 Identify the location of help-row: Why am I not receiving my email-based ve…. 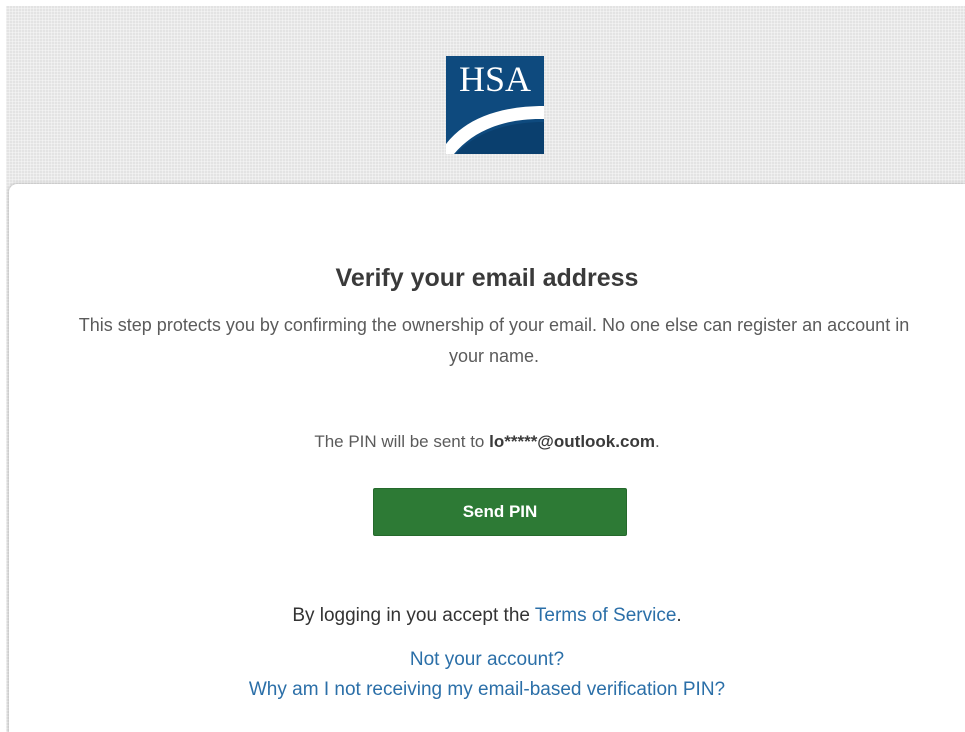
(487, 690).